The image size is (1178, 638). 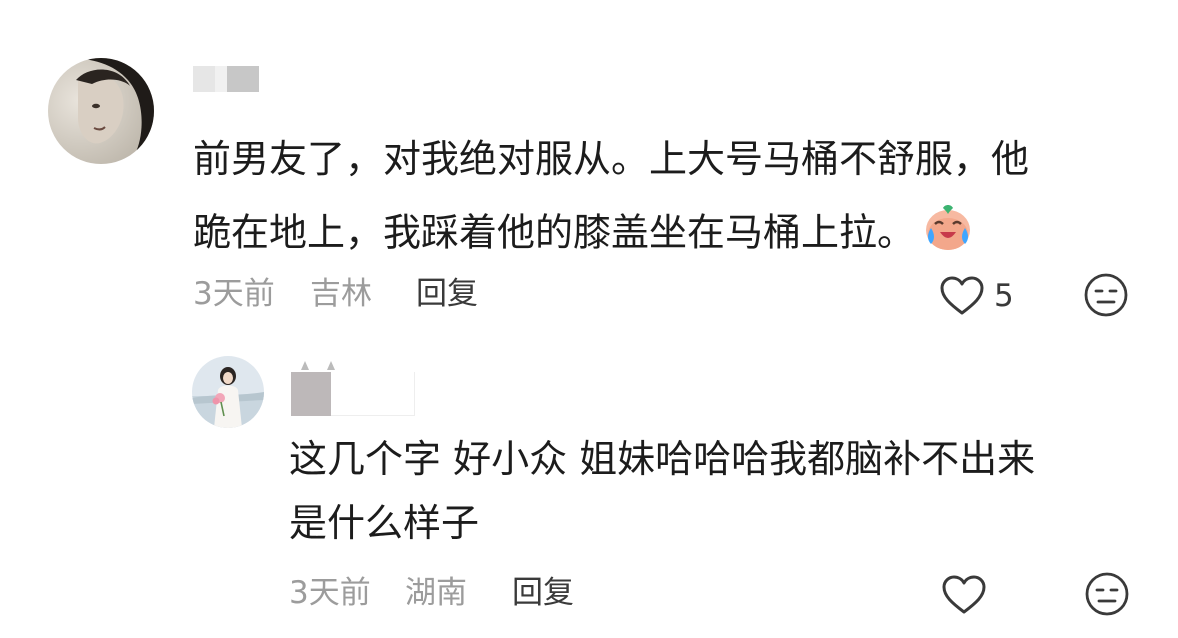 I want to click on comment-text-line-1: 前男友了，对我绝对服从。上大号马桶不舒服，他, so click(x=611, y=159).